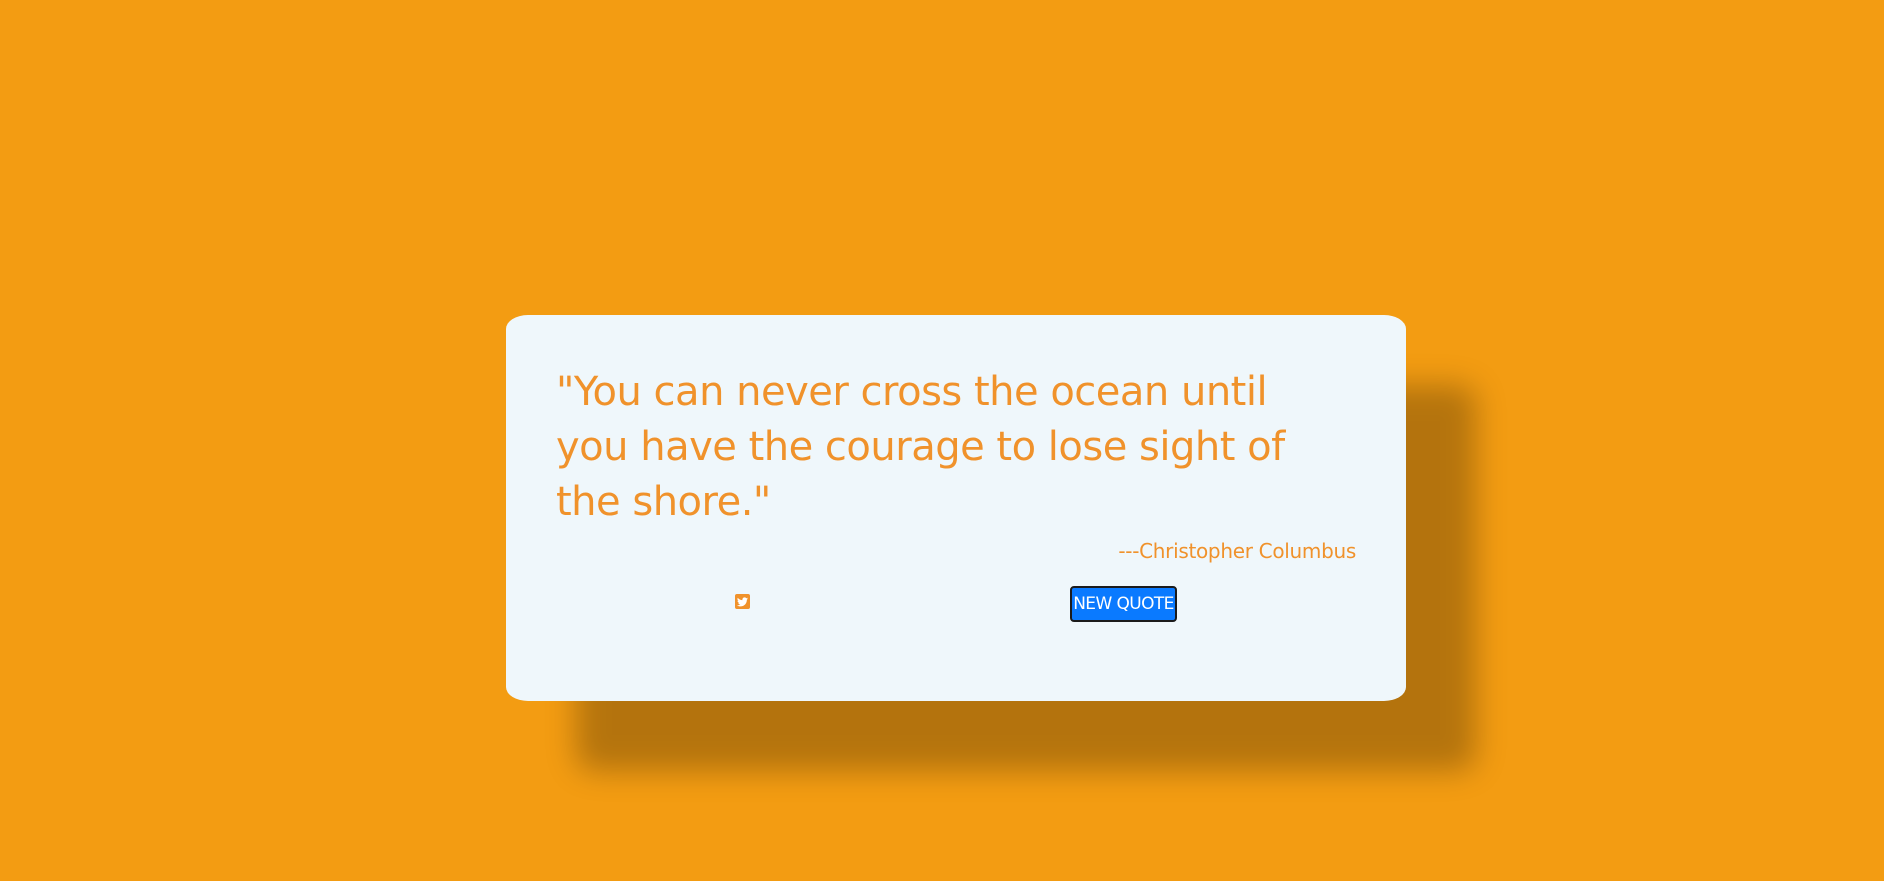  What do you see at coordinates (1237, 551) in the screenshot?
I see `quote-author: ---Christopher Columbus` at bounding box center [1237, 551].